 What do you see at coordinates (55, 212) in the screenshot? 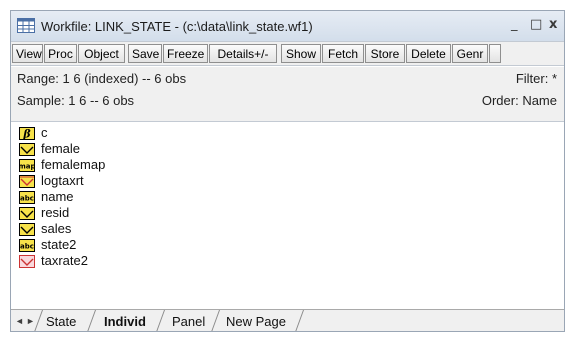
I see `object-name: resid` at bounding box center [55, 212].